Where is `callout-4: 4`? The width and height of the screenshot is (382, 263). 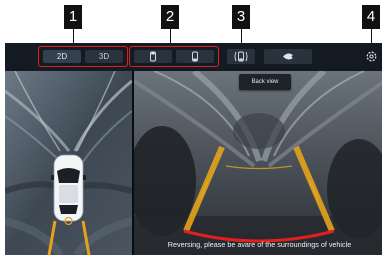
callout-4: 4 is located at coordinates (371, 17).